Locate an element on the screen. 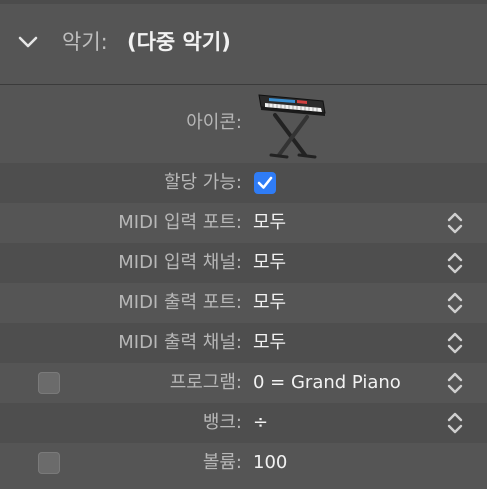  midi-in-channel-value: 모두 is located at coordinates (269, 263).